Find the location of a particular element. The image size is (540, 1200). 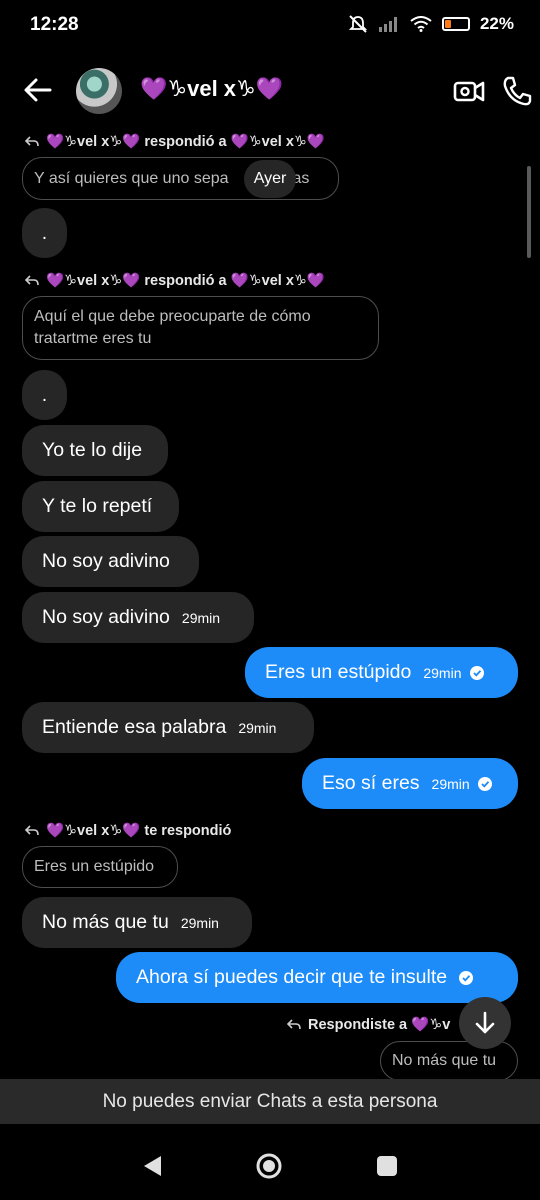

message-bubble: Y te lo repetí is located at coordinates (100, 506).